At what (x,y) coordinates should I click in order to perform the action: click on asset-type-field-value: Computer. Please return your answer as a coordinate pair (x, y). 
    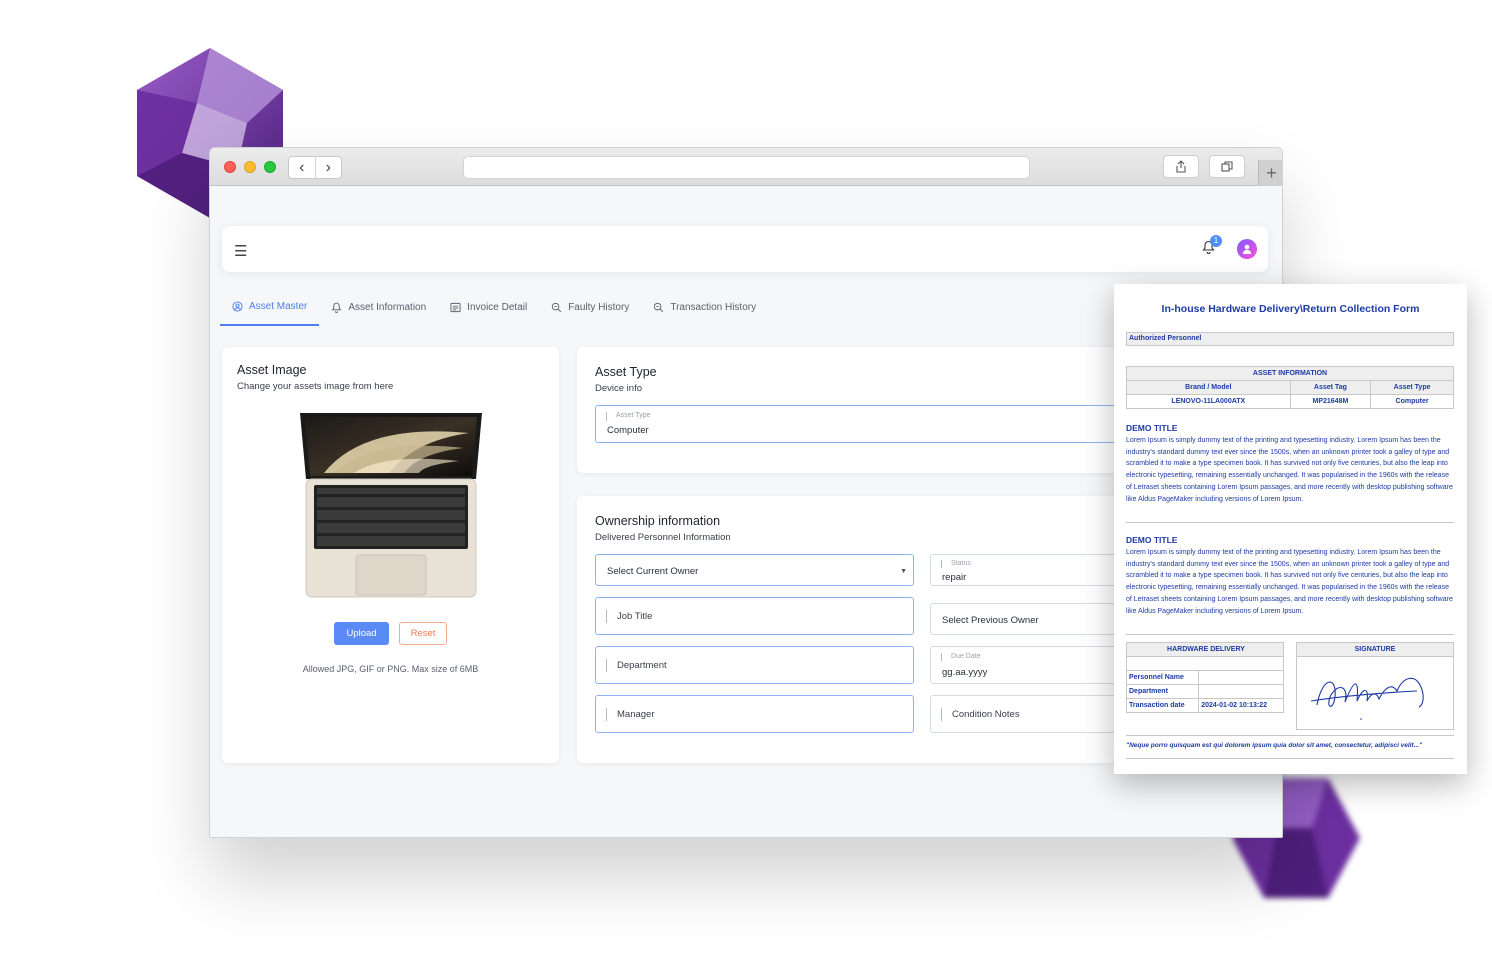
    Looking at the image, I should click on (628, 430).